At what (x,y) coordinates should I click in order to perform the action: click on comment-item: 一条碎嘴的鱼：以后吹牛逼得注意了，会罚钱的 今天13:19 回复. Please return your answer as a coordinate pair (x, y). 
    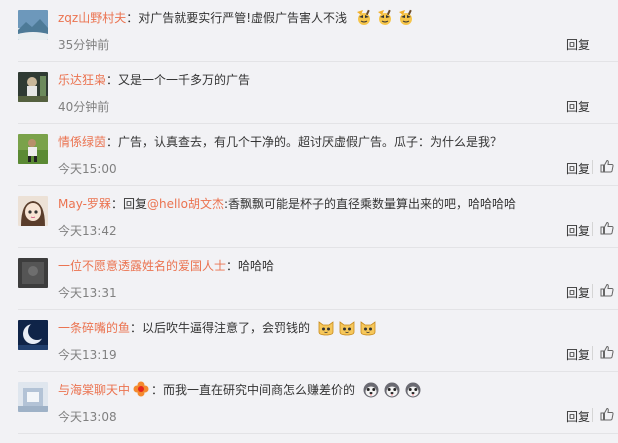
    Looking at the image, I should click on (309, 341).